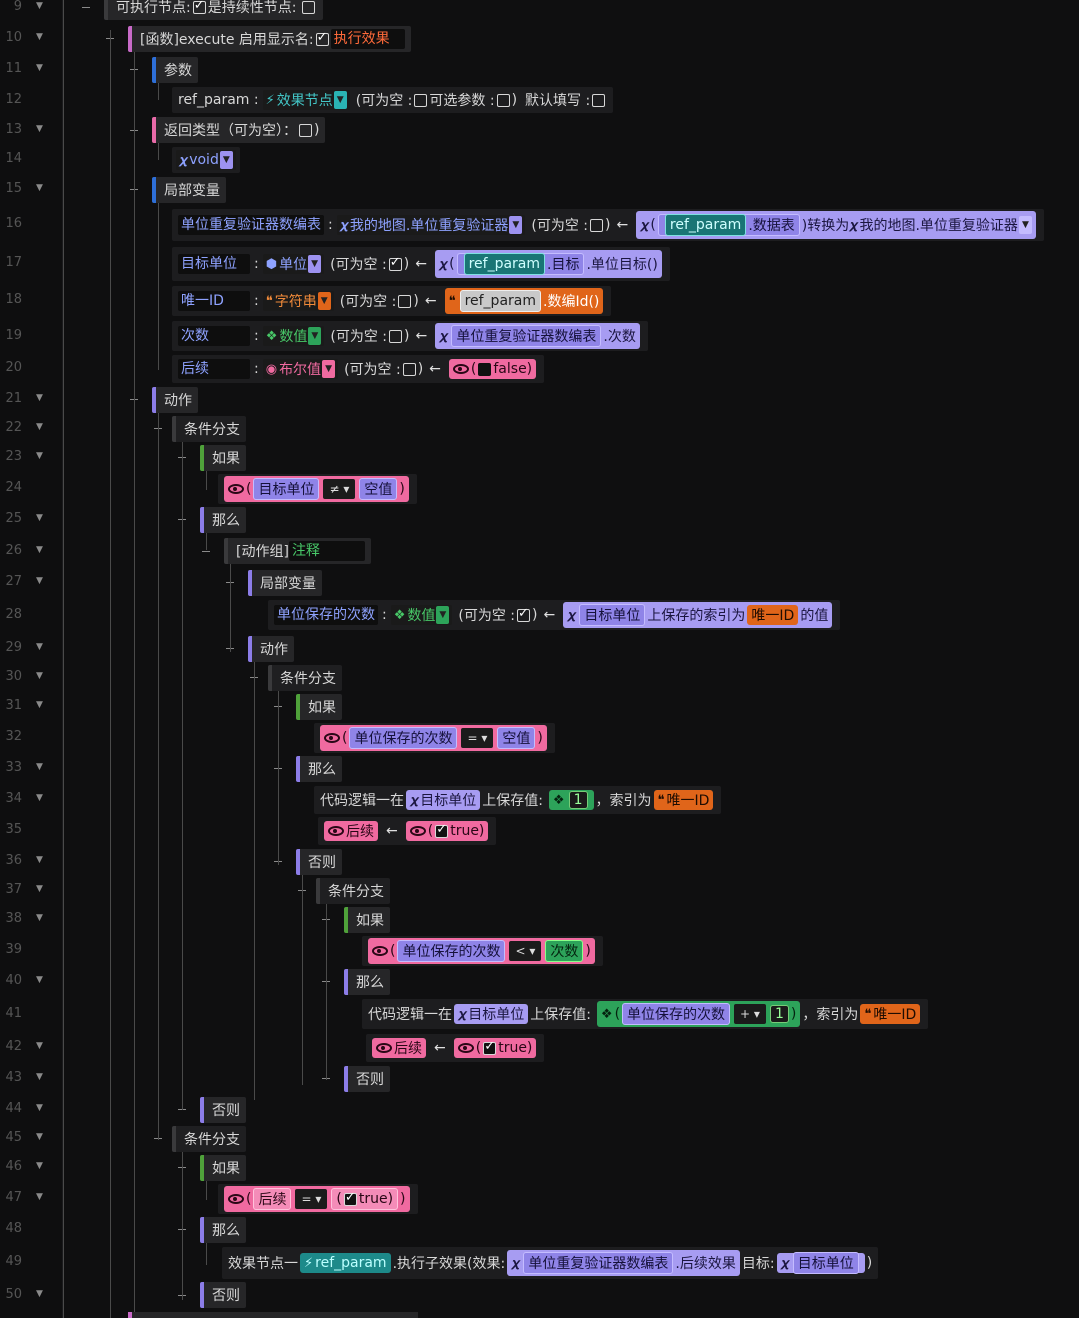  Describe the element at coordinates (326, 615) in the screenshot. I see `var-name: 单位保存的次数` at that location.